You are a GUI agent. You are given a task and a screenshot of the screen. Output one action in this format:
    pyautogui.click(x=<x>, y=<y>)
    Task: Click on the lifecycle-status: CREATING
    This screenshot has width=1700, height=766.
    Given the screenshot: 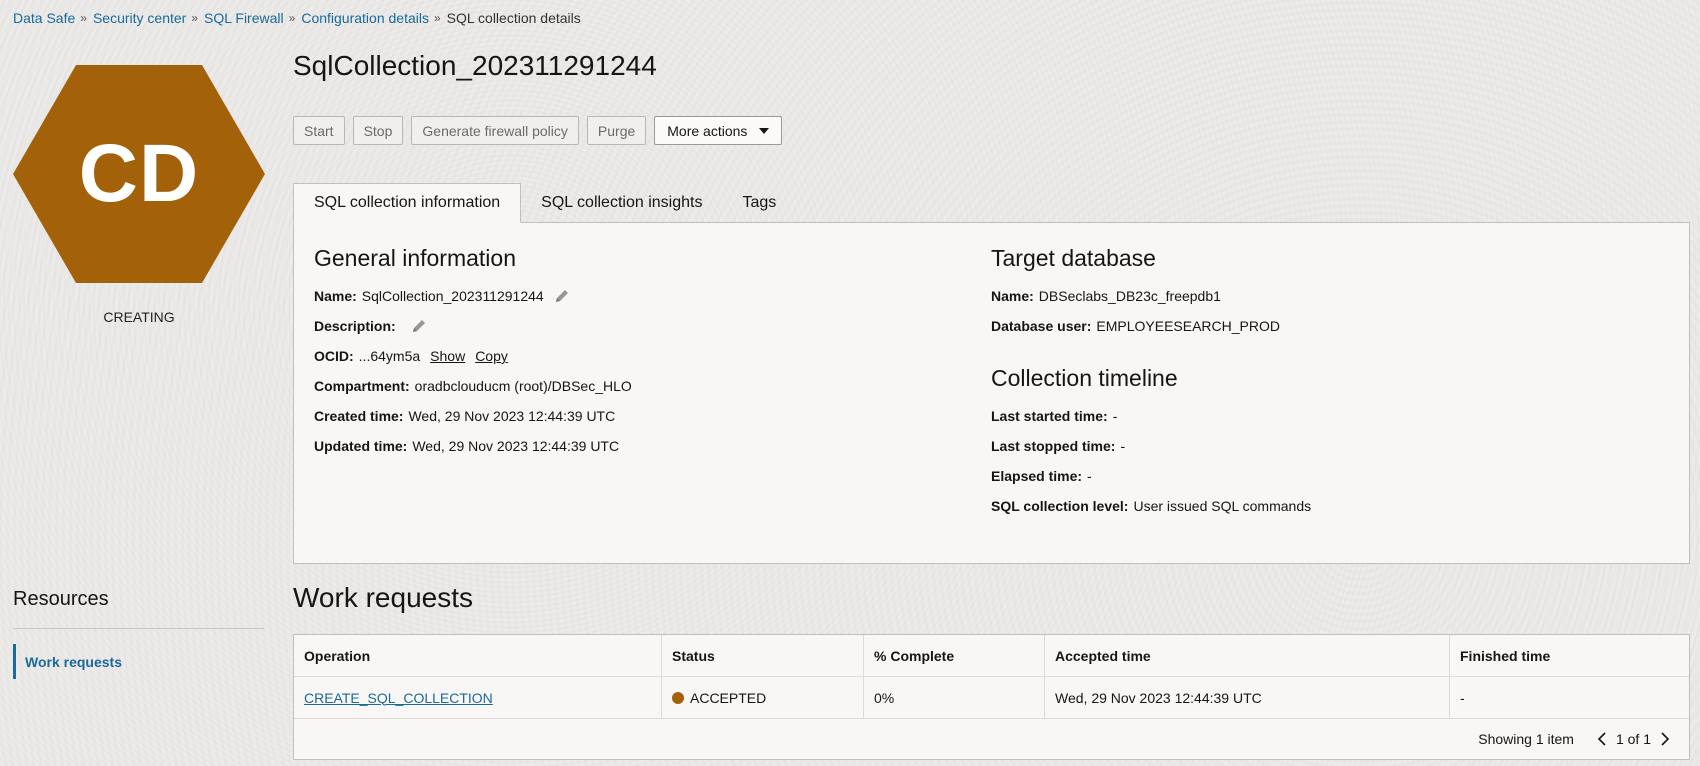 What is the action you would take?
    pyautogui.click(x=139, y=317)
    